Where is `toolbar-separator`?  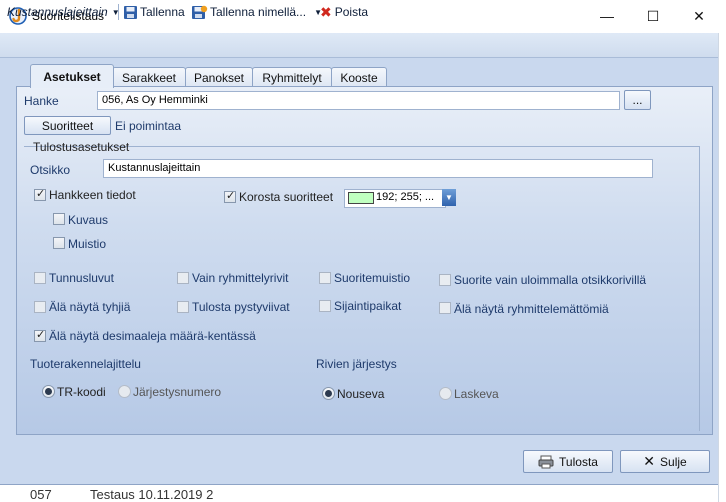
toolbar-separator is located at coordinates (118, 12).